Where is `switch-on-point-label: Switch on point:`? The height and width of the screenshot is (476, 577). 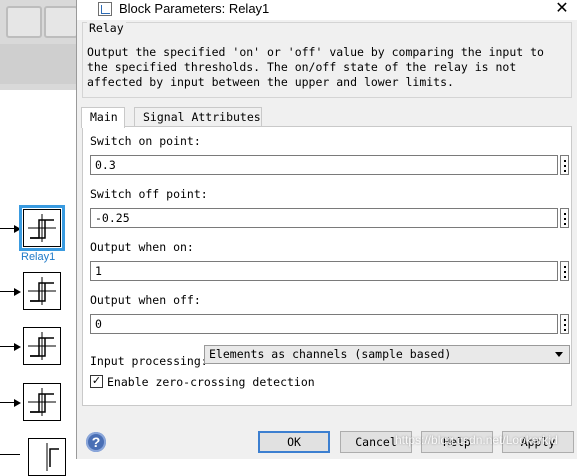
switch-on-point-label: Switch on point: is located at coordinates (145, 141).